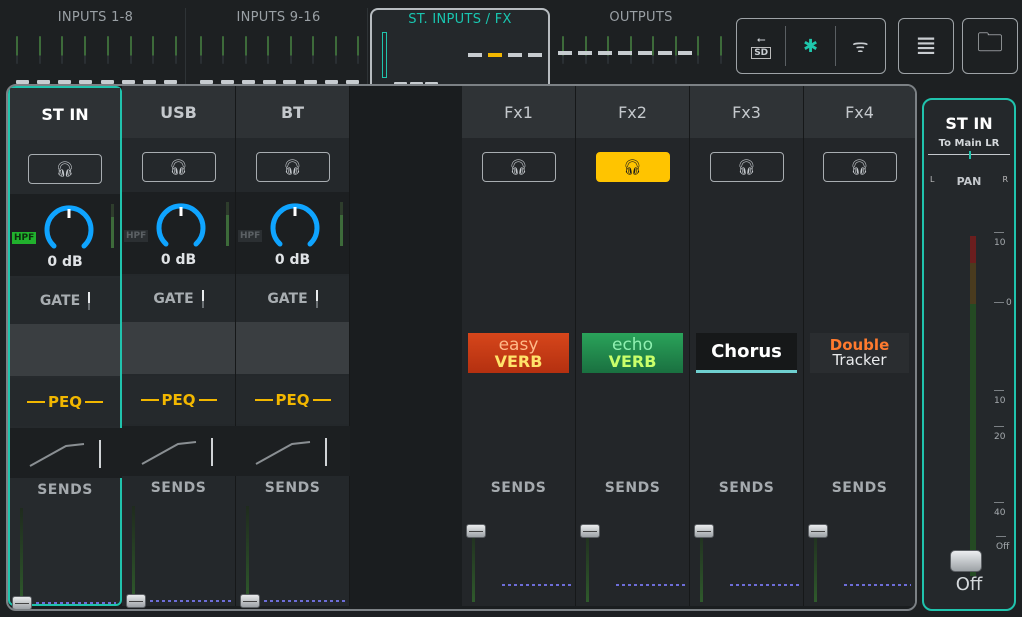 The height and width of the screenshot is (617, 1022). What do you see at coordinates (518, 112) in the screenshot?
I see `channel-name: Fx1` at bounding box center [518, 112].